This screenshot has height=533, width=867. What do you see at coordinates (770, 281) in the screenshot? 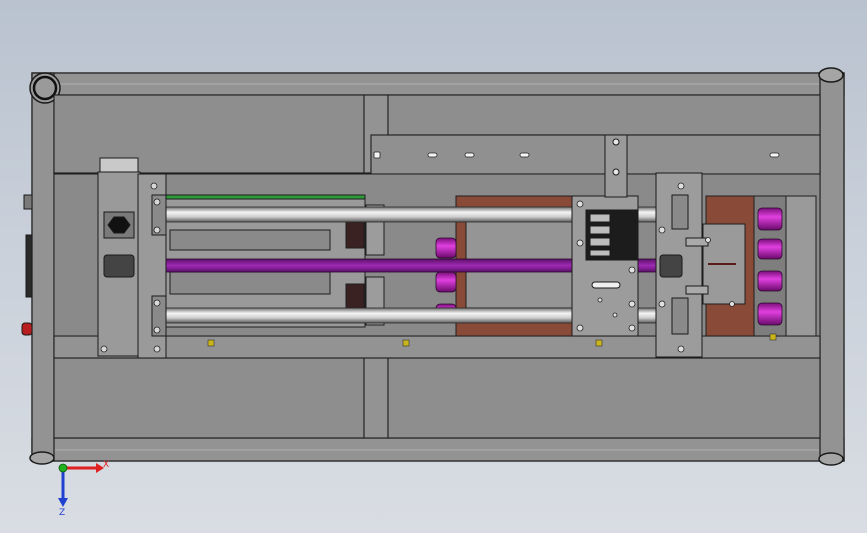
I see `magenta-cyl-r3` at bounding box center [770, 281].